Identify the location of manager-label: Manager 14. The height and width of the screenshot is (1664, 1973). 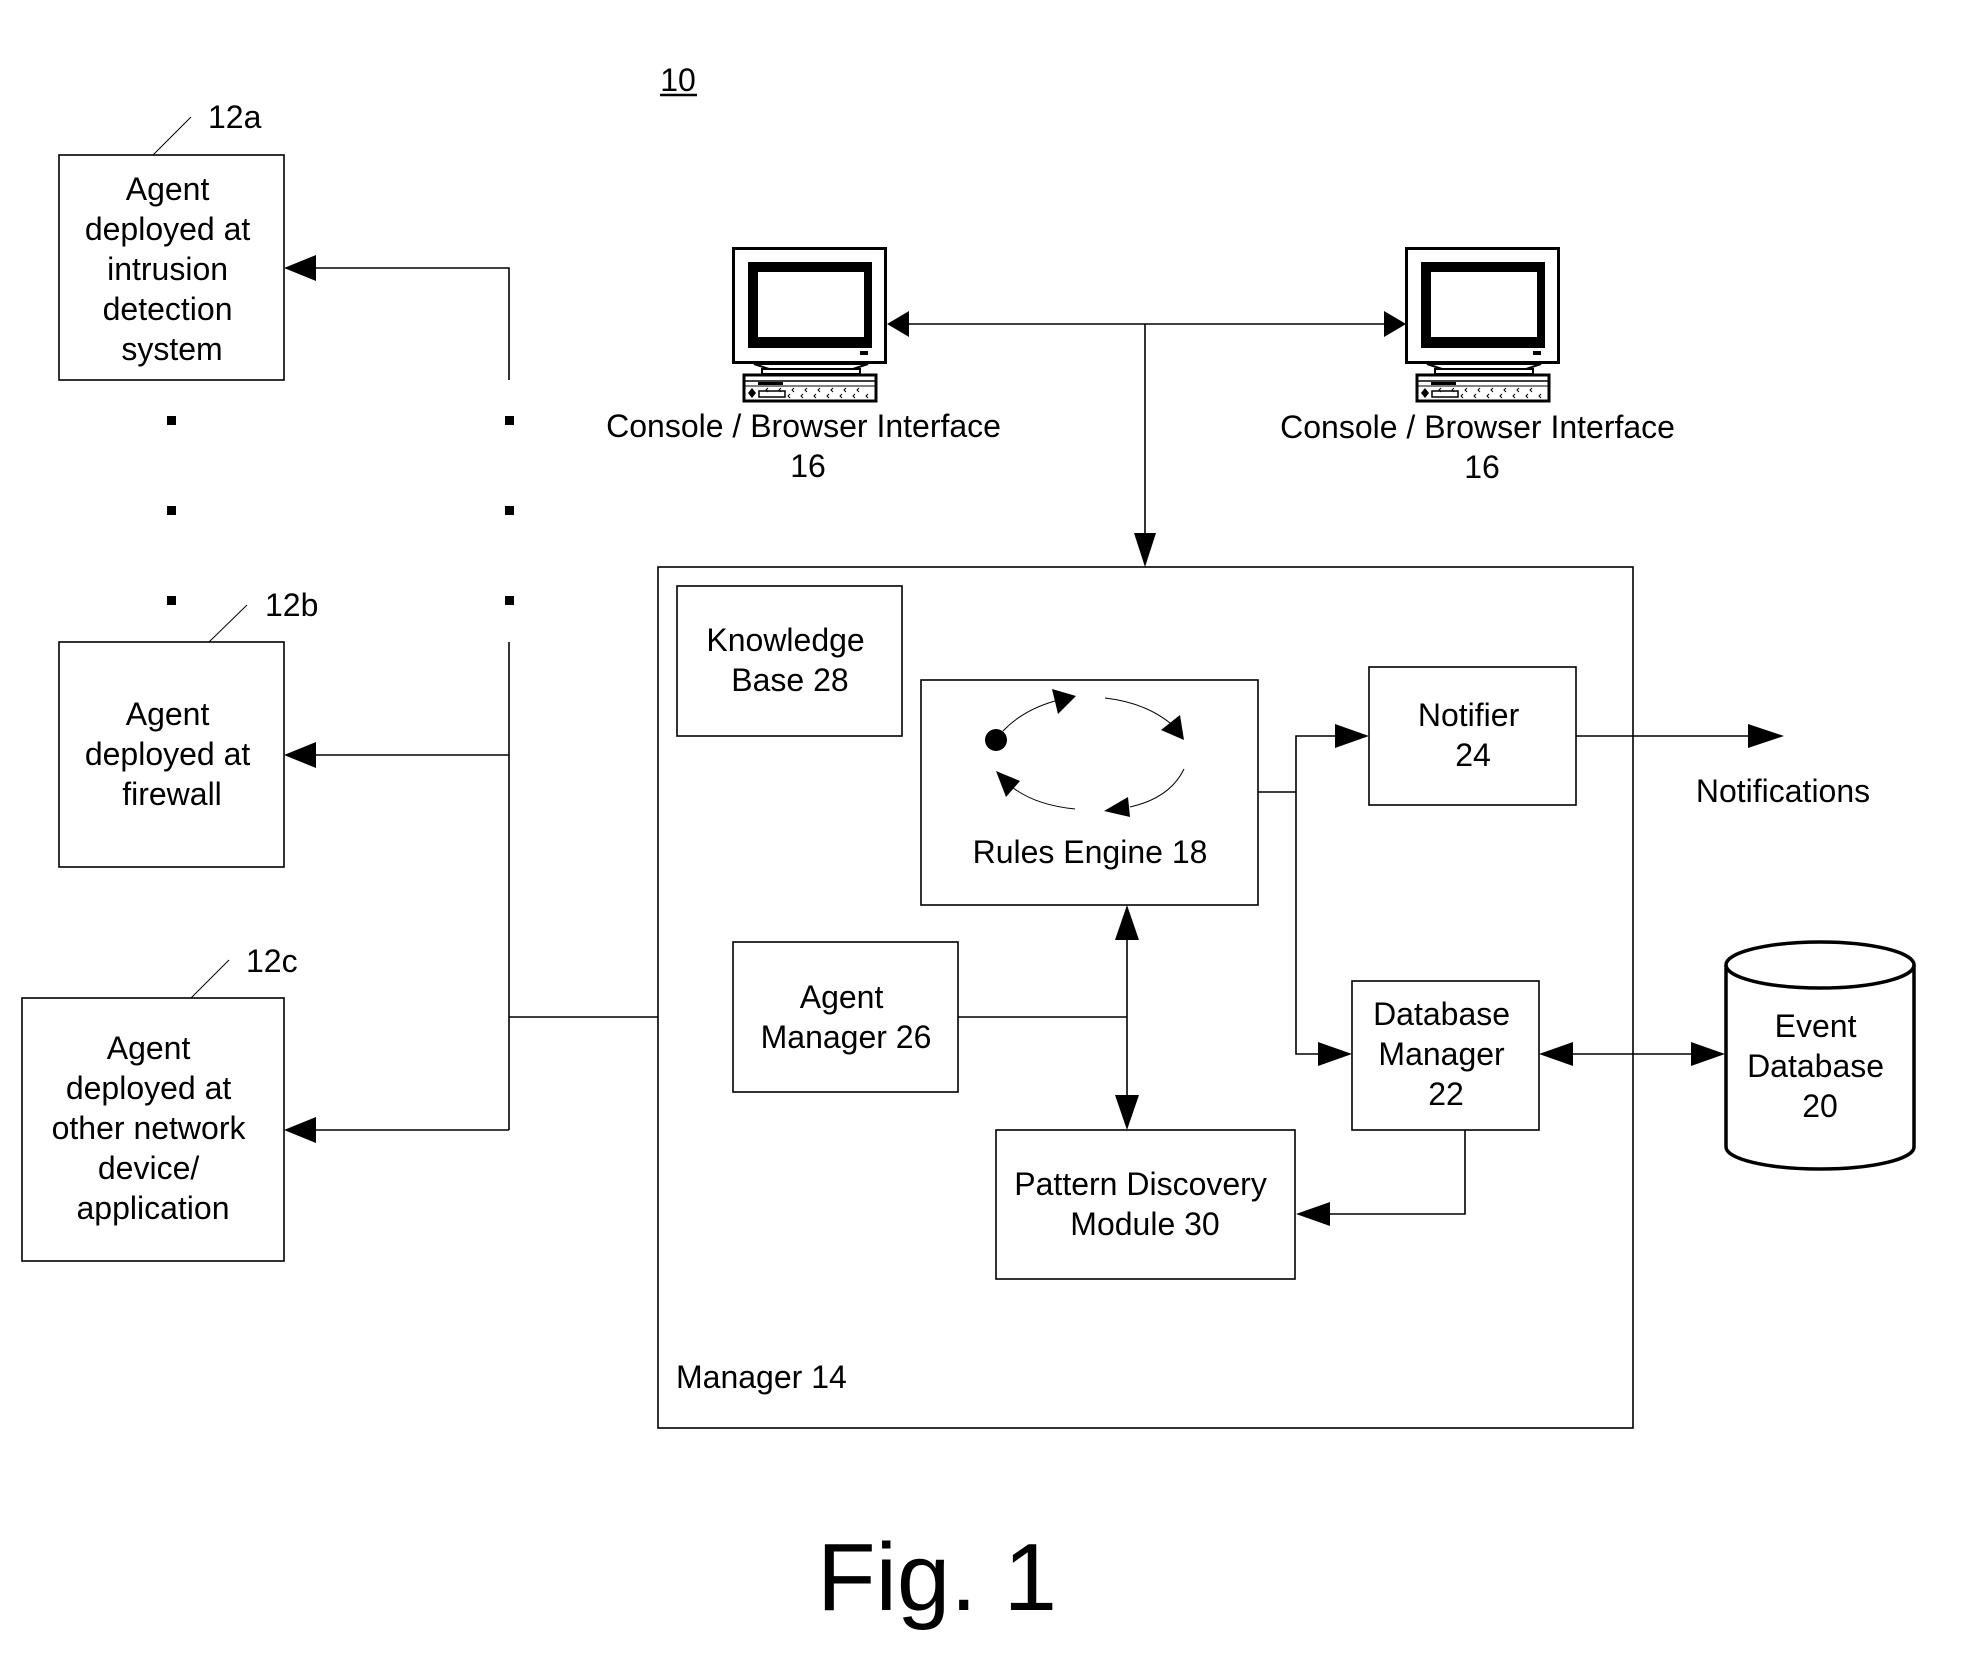
(761, 1377).